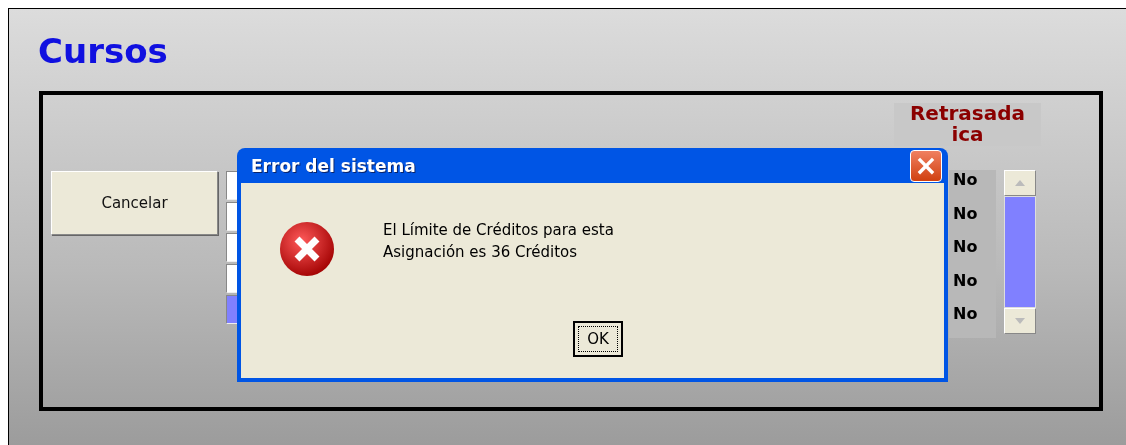 The height and width of the screenshot is (445, 1126). Describe the element at coordinates (134, 203) in the screenshot. I see `cancel-button: Cancelar` at that location.